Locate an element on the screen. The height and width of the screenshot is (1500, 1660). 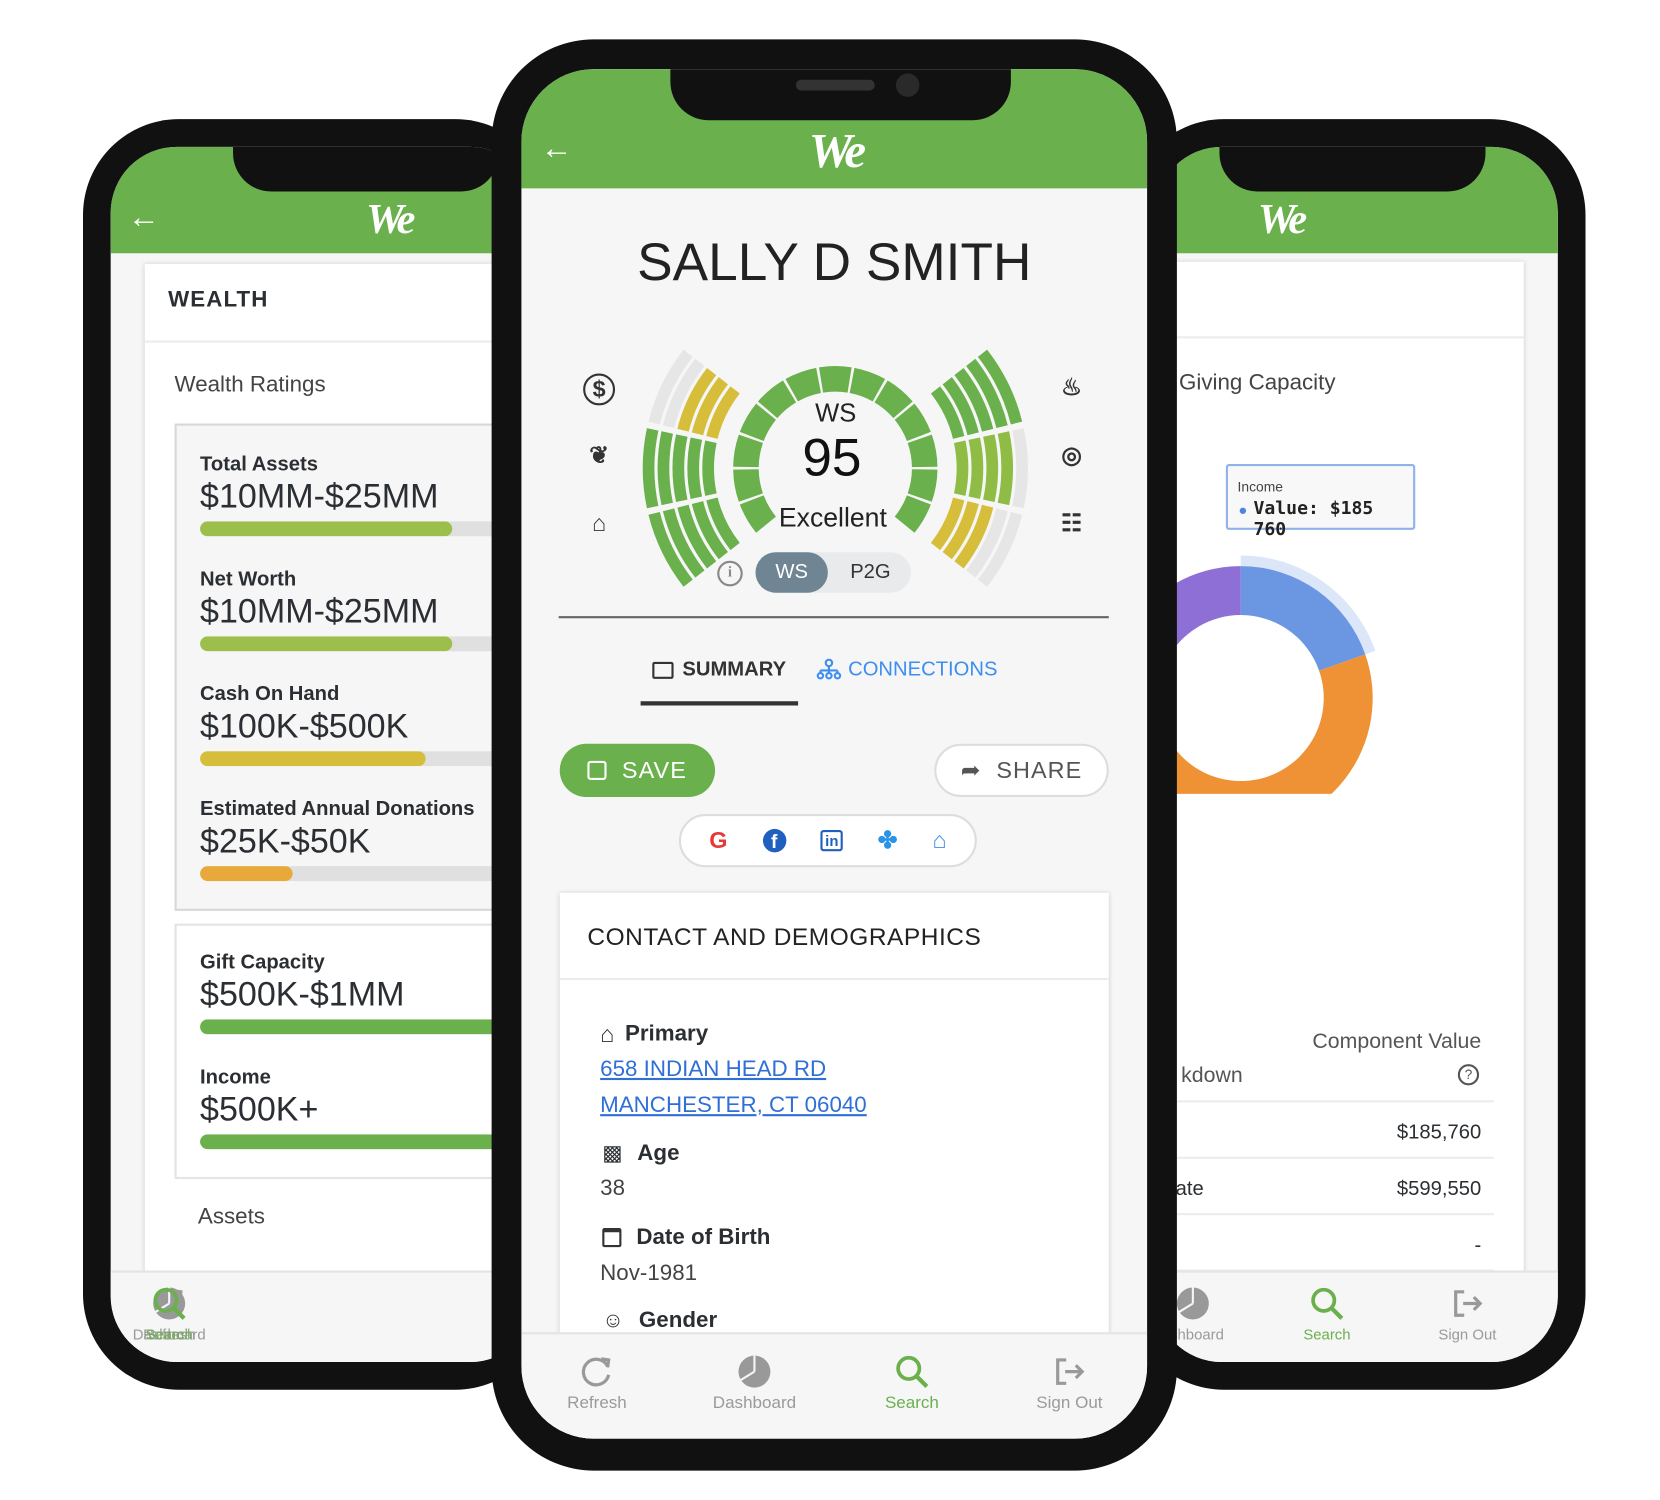
nav-dashboard: Dashboard is located at coordinates (754, 1384).